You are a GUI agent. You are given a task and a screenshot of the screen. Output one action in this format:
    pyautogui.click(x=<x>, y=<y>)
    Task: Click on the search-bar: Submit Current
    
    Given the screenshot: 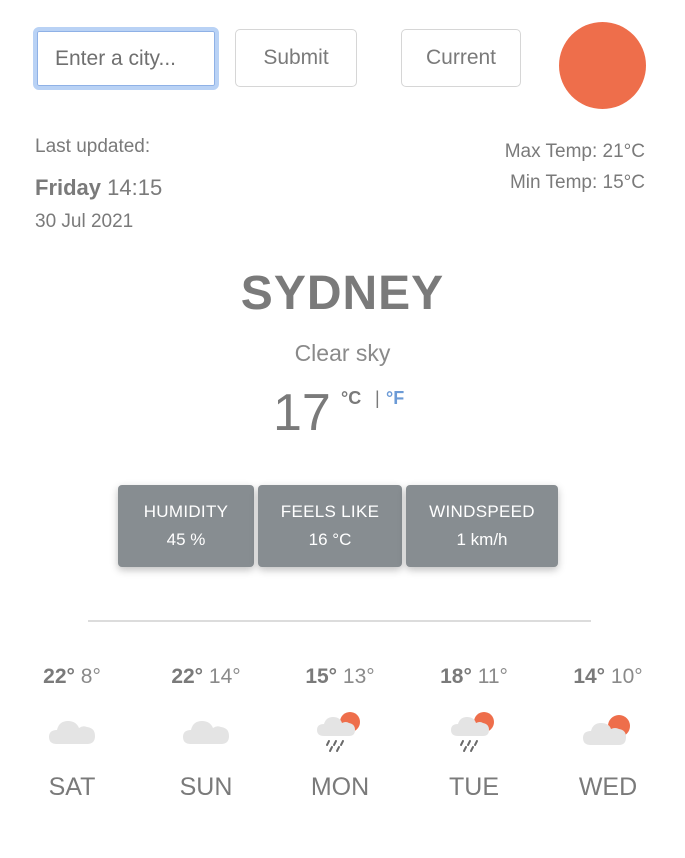 What is the action you would take?
    pyautogui.click(x=342, y=60)
    